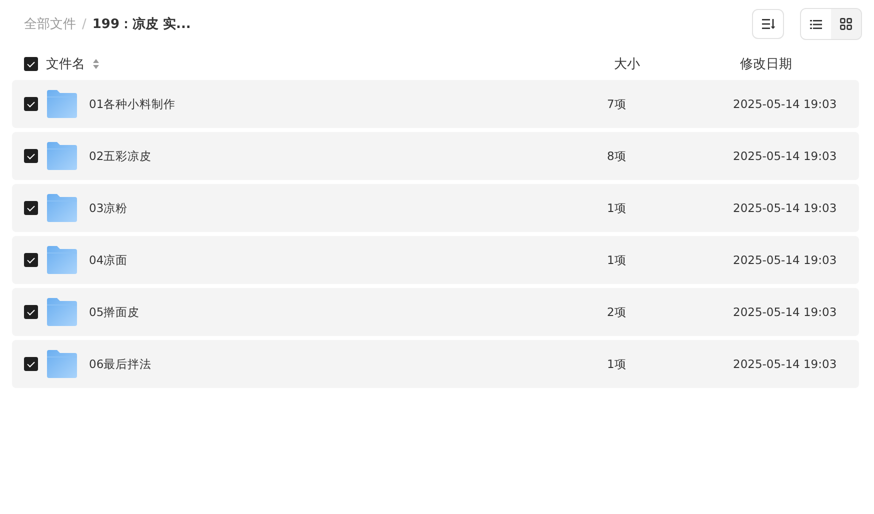 The height and width of the screenshot is (514, 874). Describe the element at coordinates (617, 156) in the screenshot. I see `file-size: 8项` at that location.